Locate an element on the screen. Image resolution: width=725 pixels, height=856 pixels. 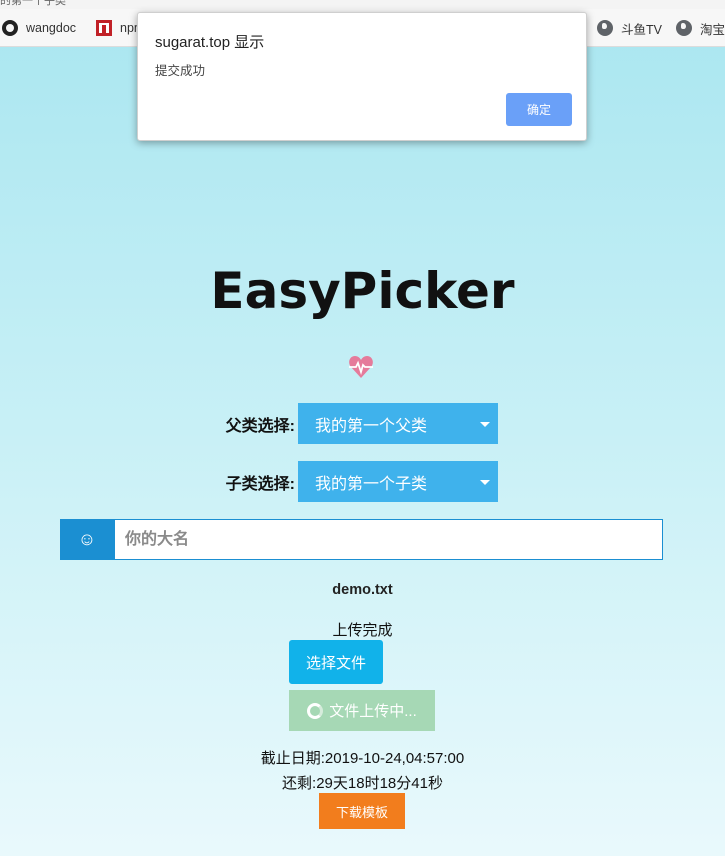
bookmark-taobao: 淘宝 is located at coordinates (700, 28).